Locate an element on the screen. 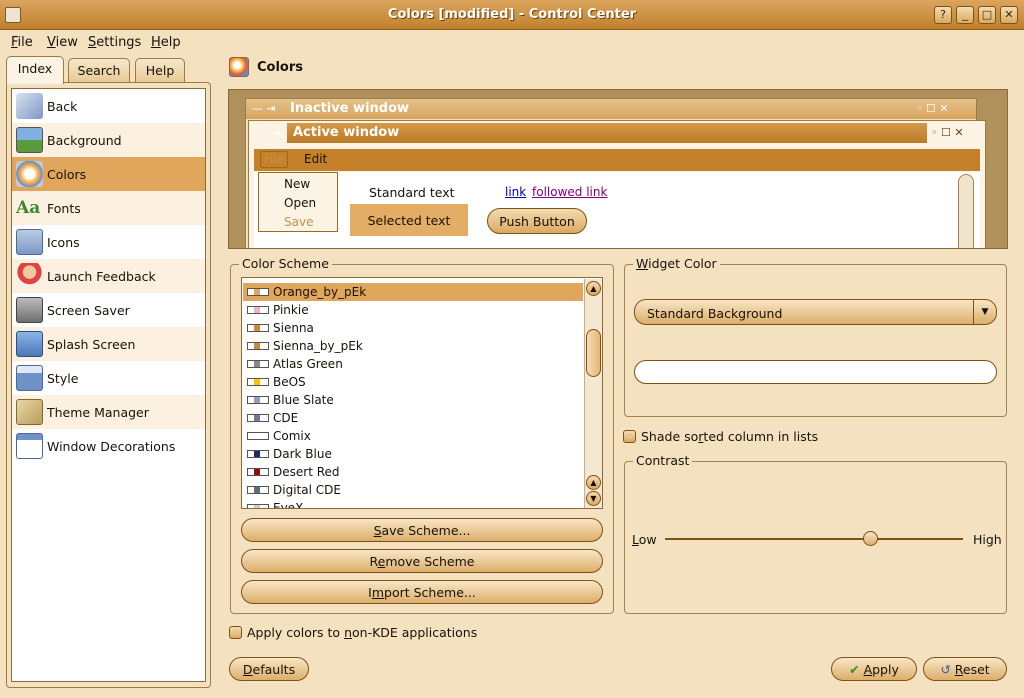 The width and height of the screenshot is (1024, 698). reset-button: ↺ Reset is located at coordinates (965, 669).